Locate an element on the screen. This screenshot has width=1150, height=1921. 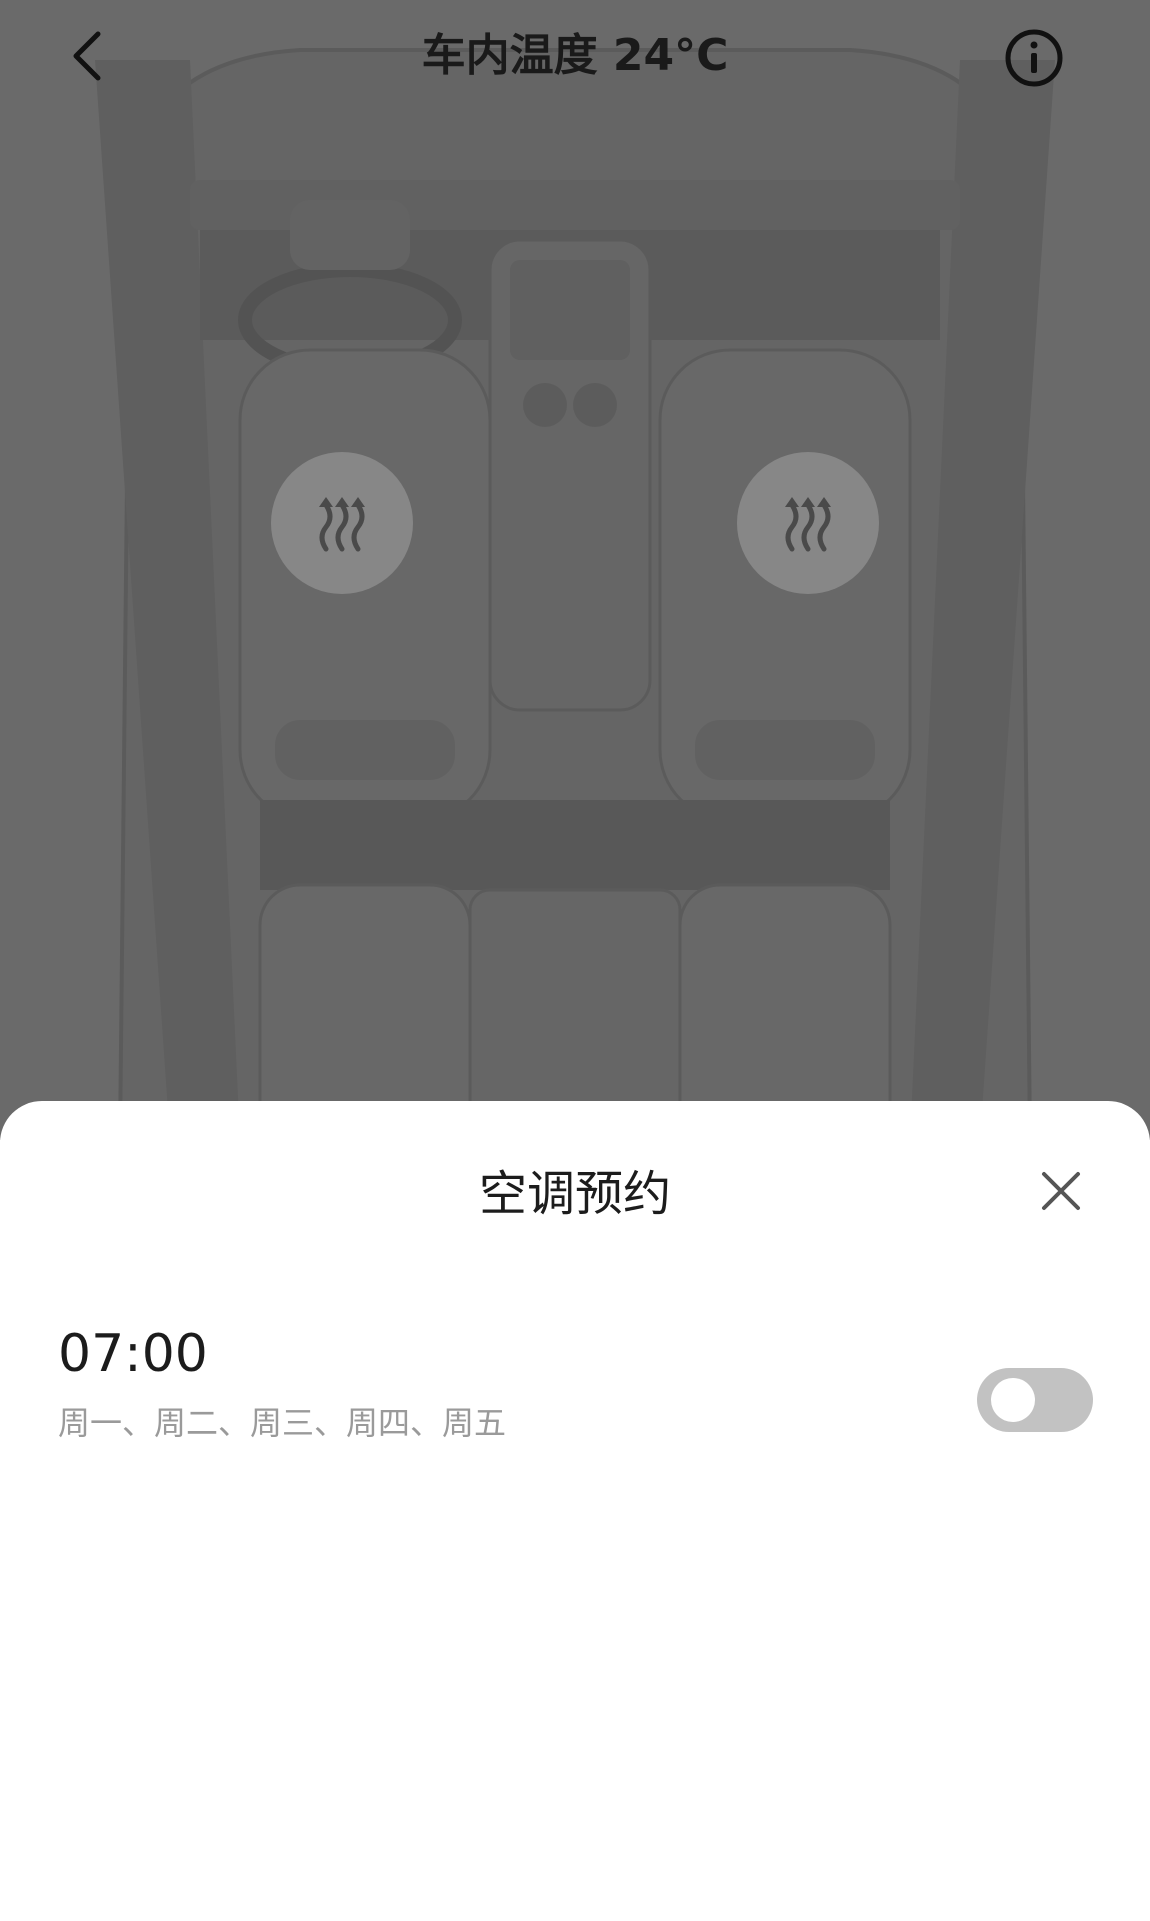
chevron-left-icon is located at coordinates (87, 56).